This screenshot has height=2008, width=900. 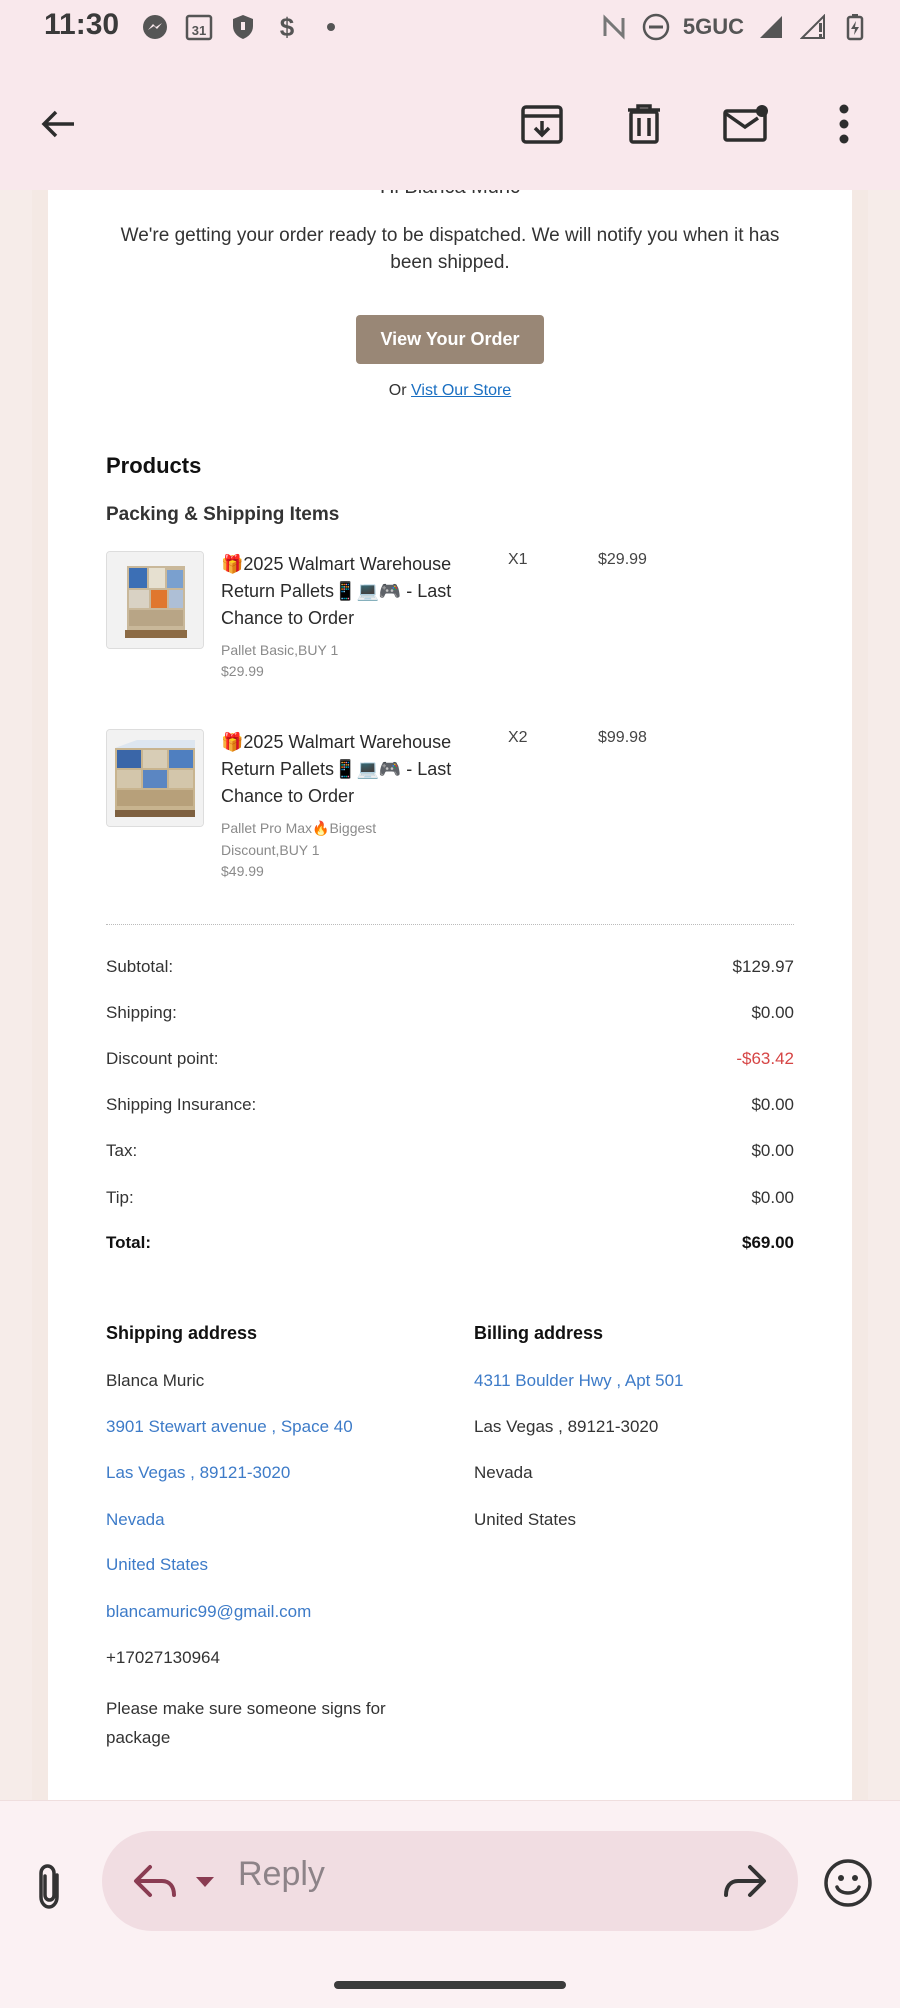 I want to click on billing-street-link: 4311 Boulder Hwy , Apt 501, so click(x=579, y=1381).